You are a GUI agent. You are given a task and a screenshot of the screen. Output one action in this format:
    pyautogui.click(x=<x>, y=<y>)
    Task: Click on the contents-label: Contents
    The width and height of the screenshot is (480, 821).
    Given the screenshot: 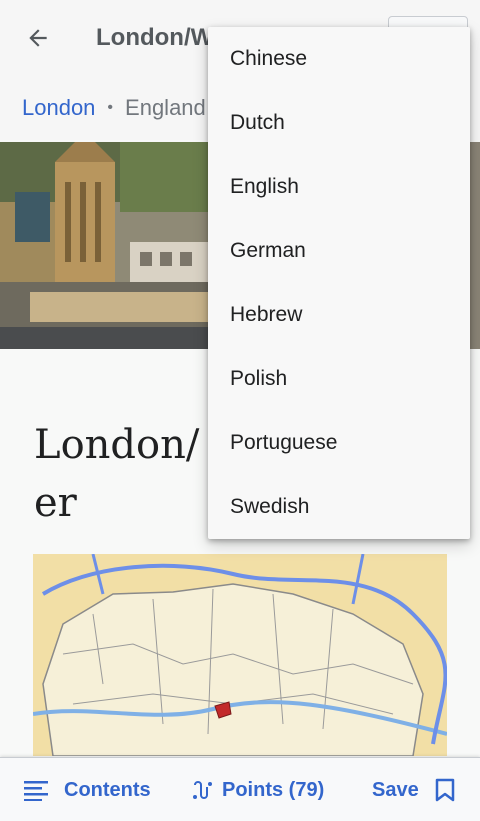 What is the action you would take?
    pyautogui.click(x=107, y=789)
    